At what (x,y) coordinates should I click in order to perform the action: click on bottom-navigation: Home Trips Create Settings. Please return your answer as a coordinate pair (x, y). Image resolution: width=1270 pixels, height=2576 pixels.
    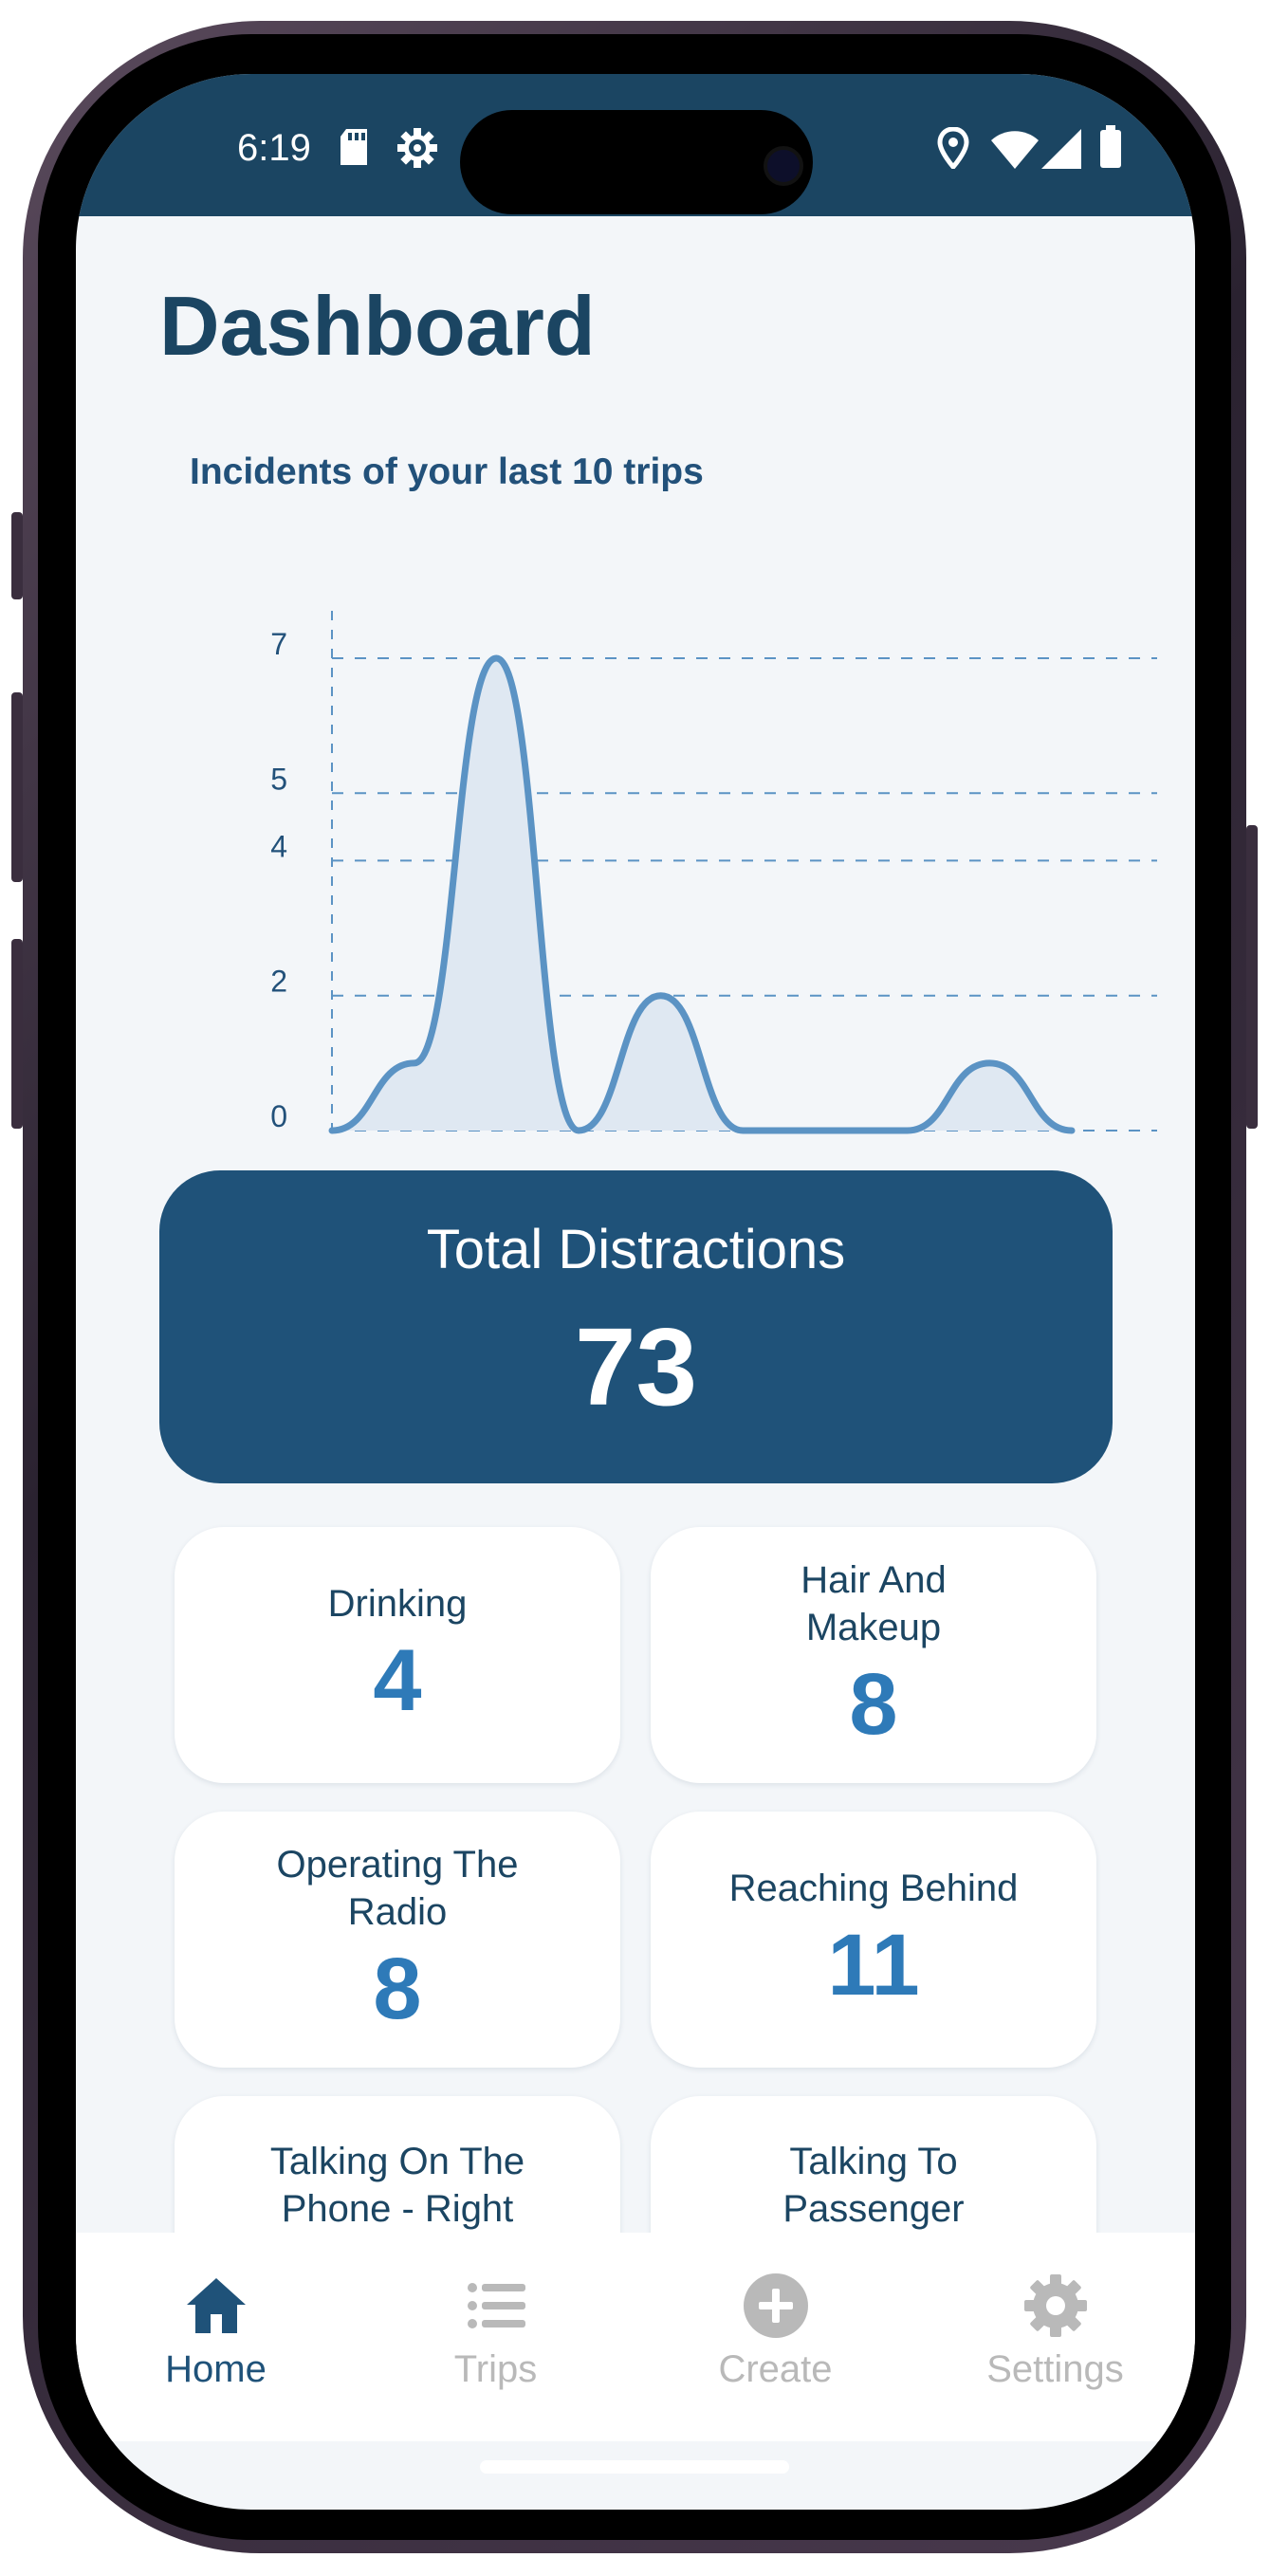
    Looking at the image, I should click on (635, 2337).